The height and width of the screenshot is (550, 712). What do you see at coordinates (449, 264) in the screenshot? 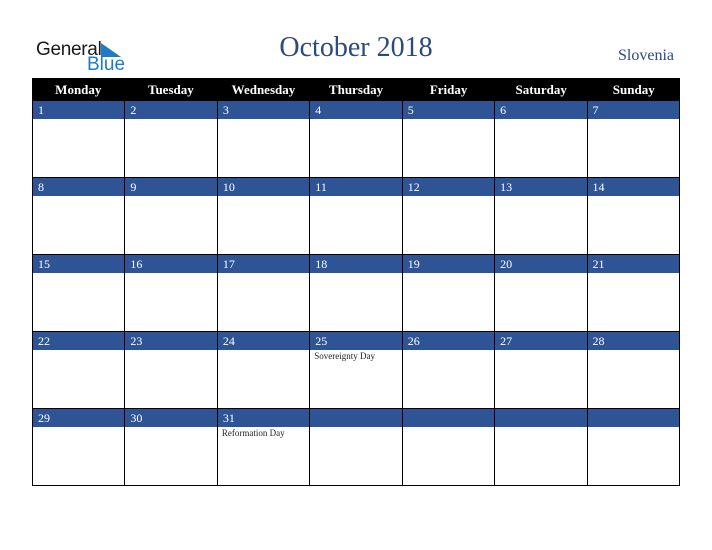
I see `day-number: 19` at bounding box center [449, 264].